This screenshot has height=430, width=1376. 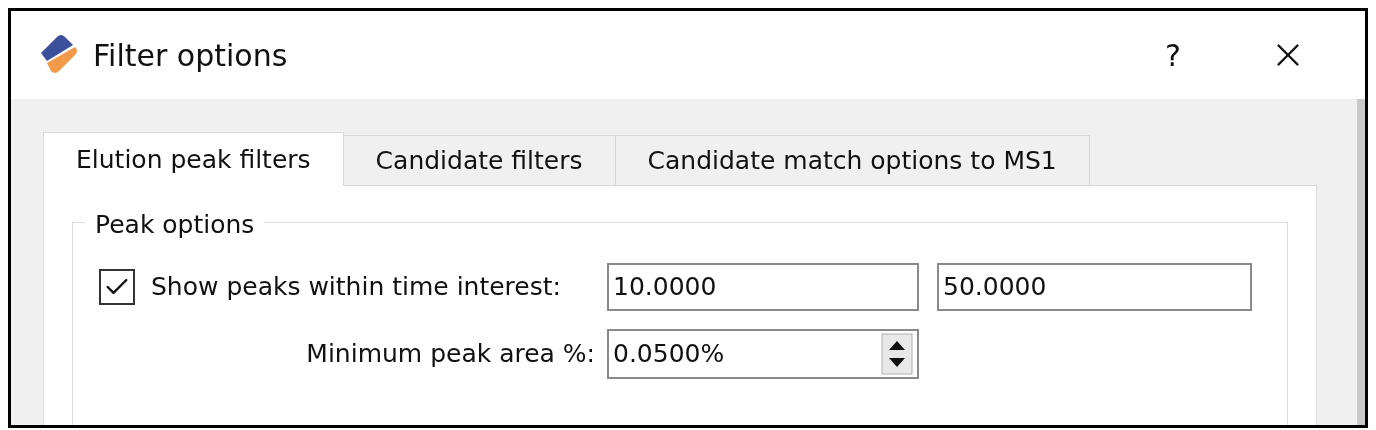 What do you see at coordinates (450, 354) in the screenshot?
I see `min-area-label: Minimum peak area %:` at bounding box center [450, 354].